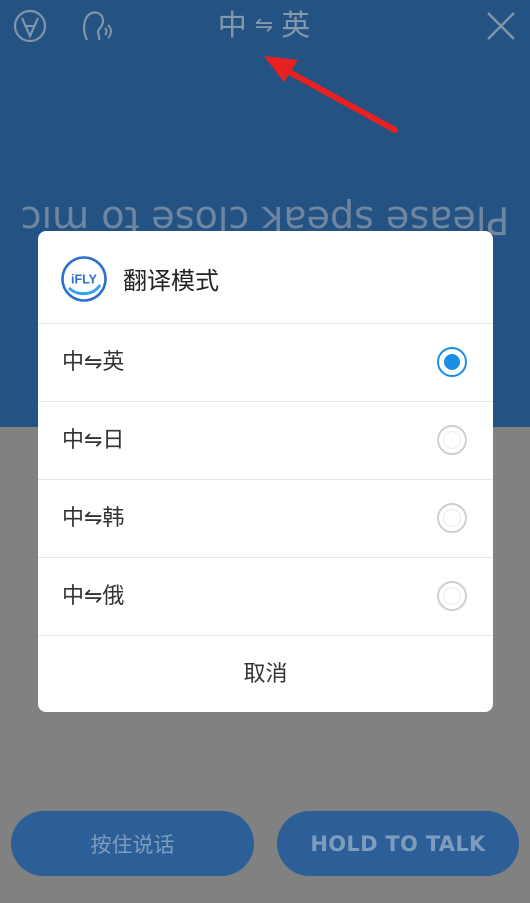  I want to click on close-icon, so click(501, 26).